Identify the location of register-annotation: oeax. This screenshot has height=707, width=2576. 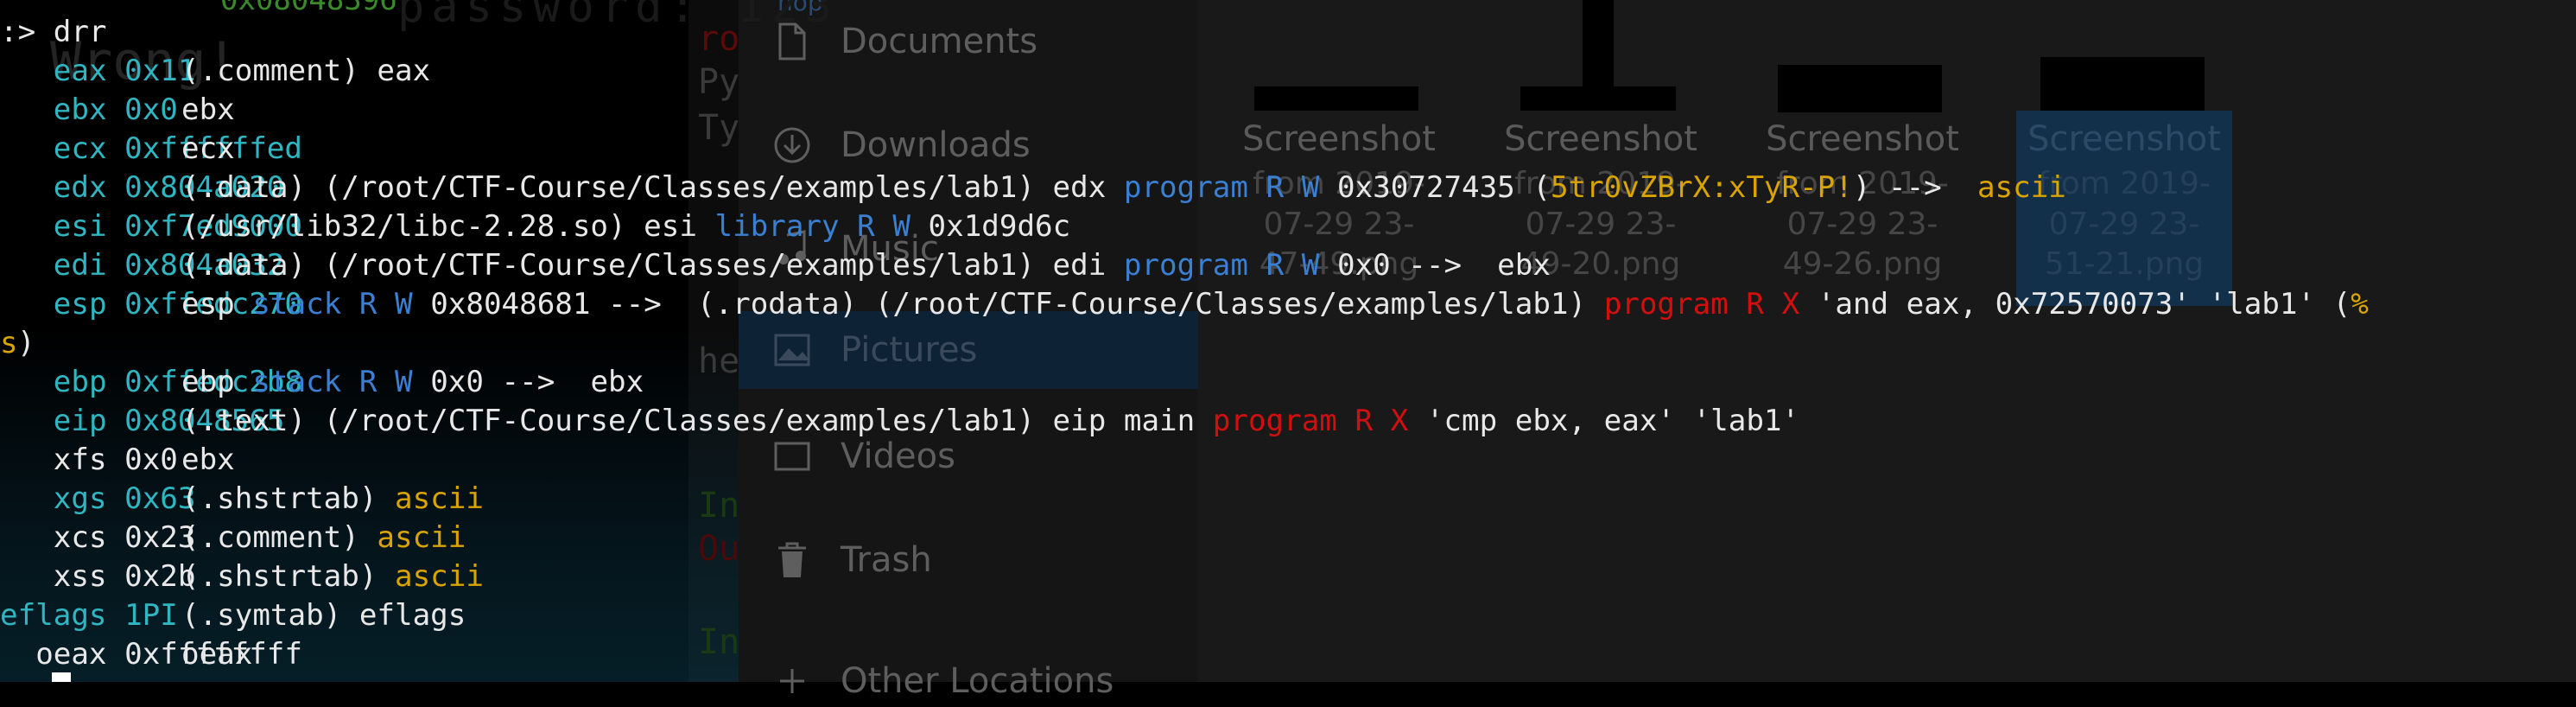
(217, 654).